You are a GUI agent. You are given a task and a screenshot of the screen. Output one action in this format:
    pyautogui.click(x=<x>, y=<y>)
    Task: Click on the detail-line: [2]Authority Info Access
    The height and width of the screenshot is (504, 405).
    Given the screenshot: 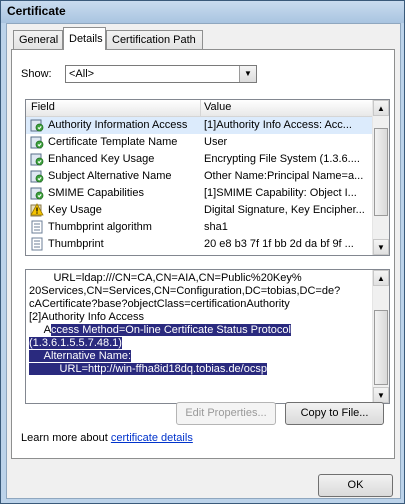 What is the action you would take?
    pyautogui.click(x=200, y=317)
    